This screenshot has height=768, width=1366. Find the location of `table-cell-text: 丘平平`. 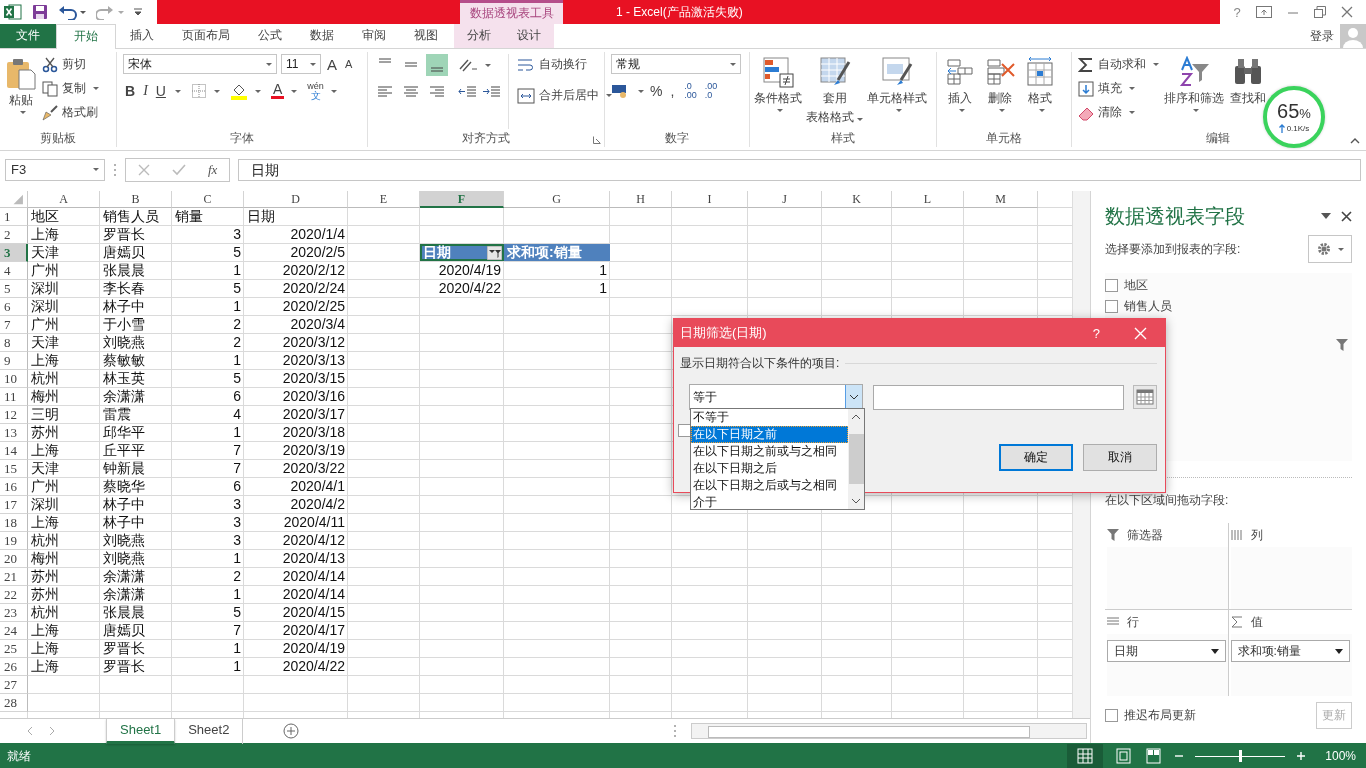

table-cell-text: 丘平平 is located at coordinates (124, 450).